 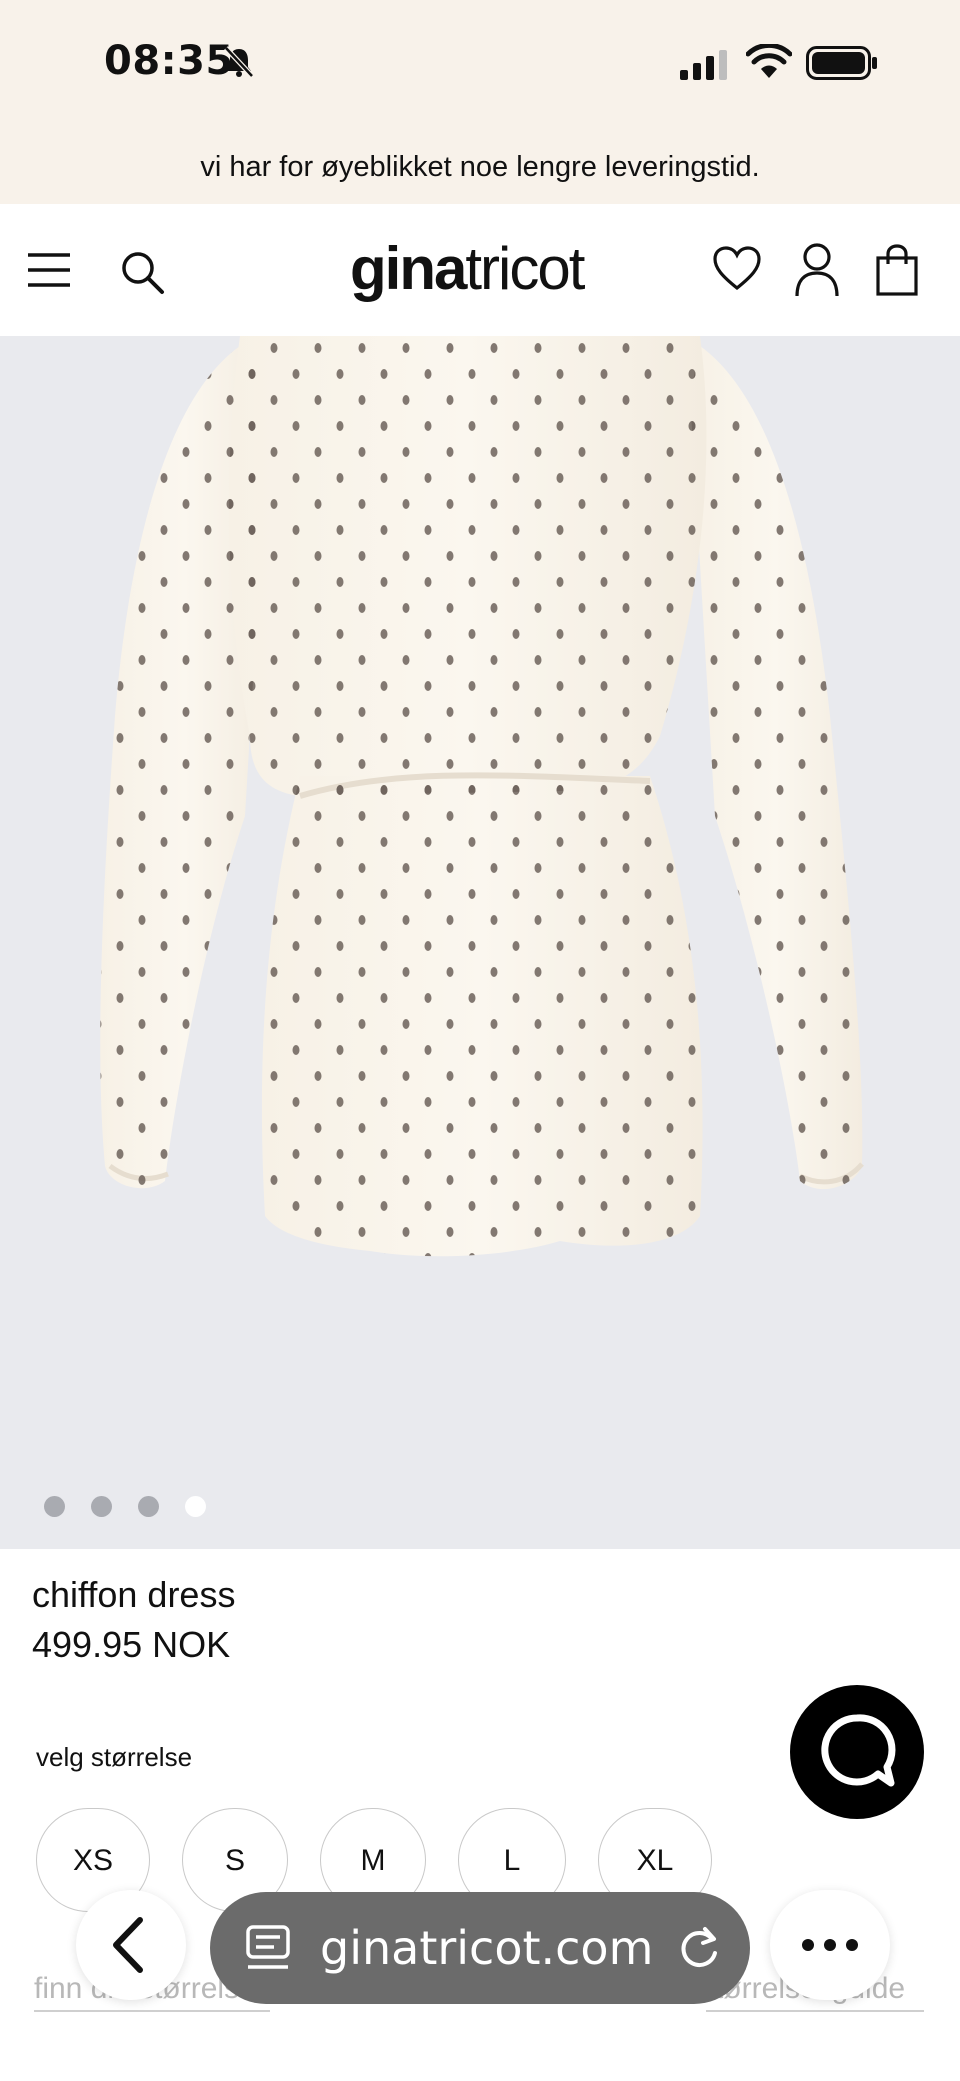 I want to click on logo-light-part: tricot, so click(x=525, y=268).